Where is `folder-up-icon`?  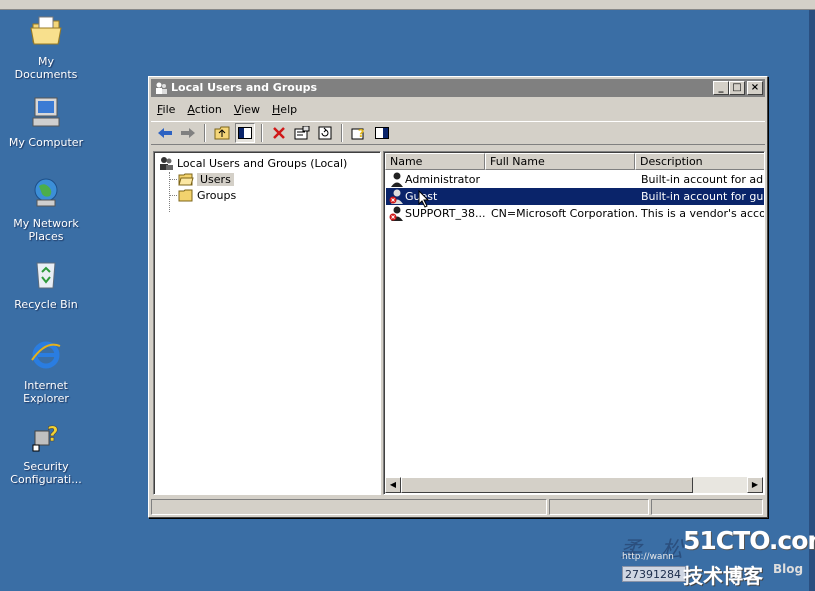 folder-up-icon is located at coordinates (222, 133).